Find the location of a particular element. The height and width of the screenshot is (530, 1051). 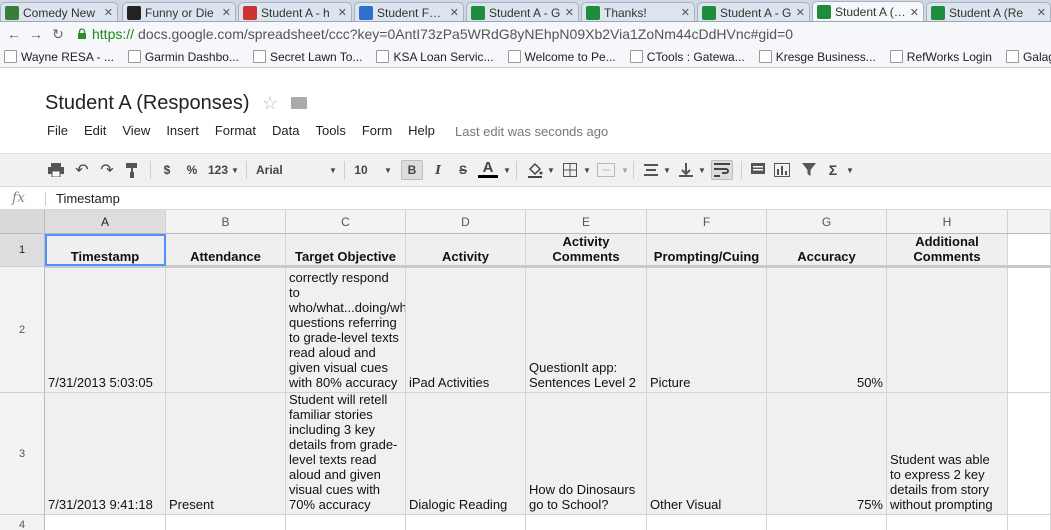

menu-tools: Tools is located at coordinates (330, 130).